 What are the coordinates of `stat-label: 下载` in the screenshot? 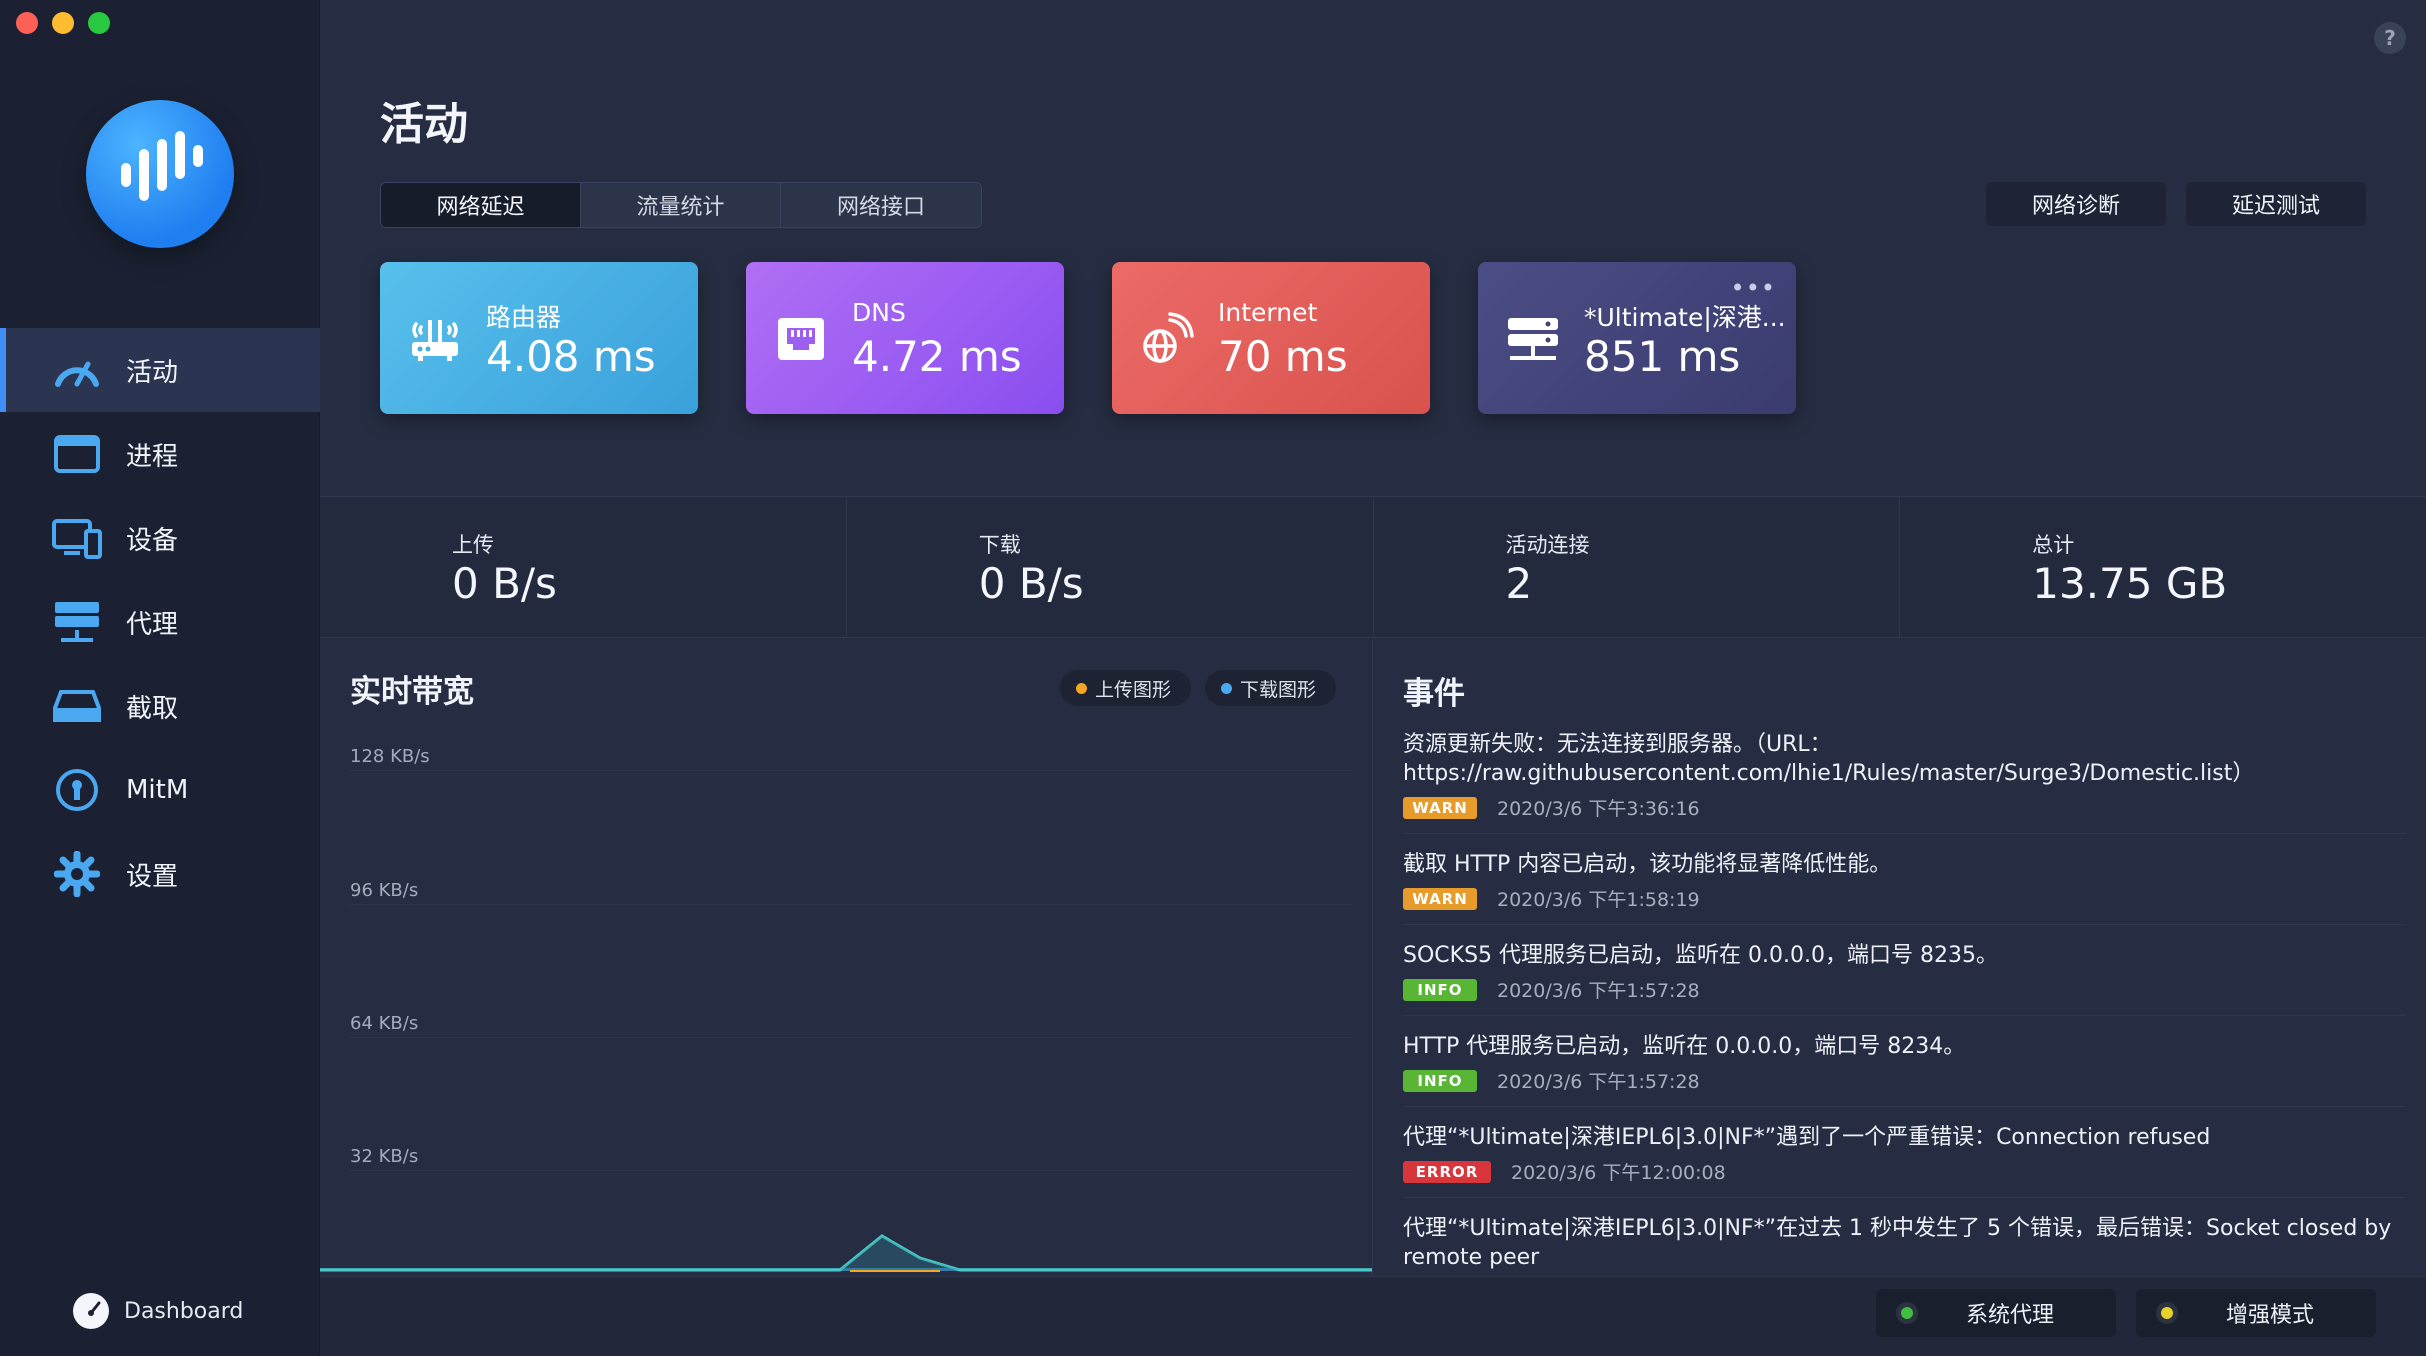 It's located at (999, 545).